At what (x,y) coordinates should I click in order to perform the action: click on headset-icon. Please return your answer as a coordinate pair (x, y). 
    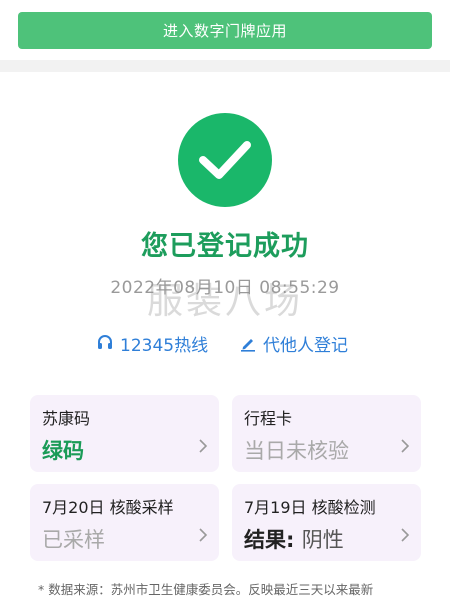
    Looking at the image, I should click on (105, 343).